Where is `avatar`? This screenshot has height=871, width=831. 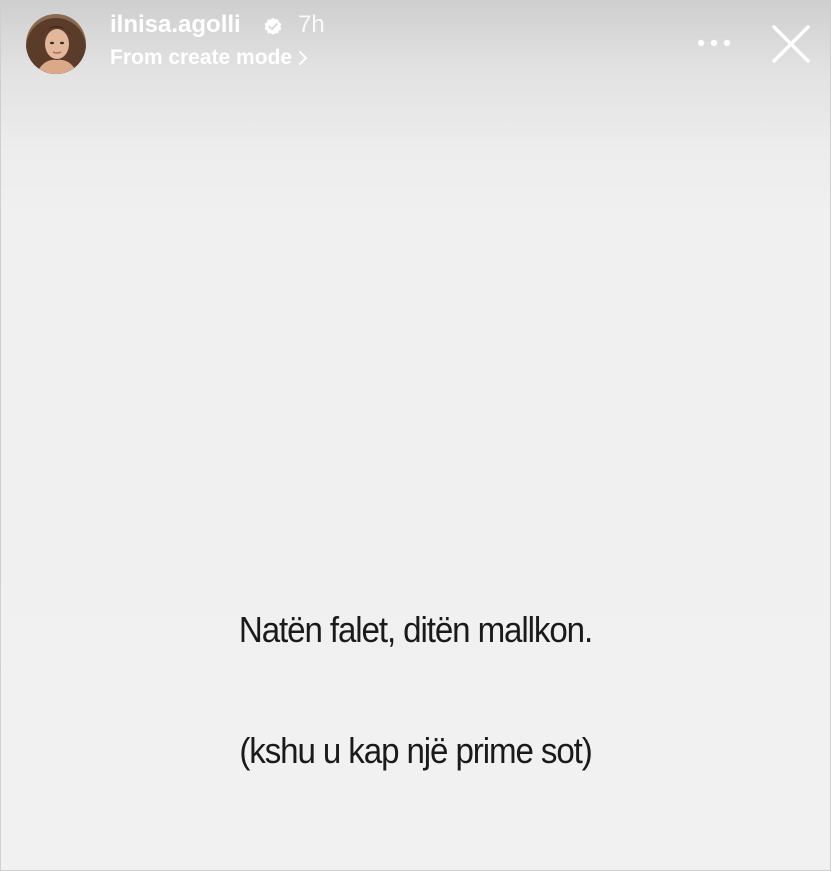
avatar is located at coordinates (56, 44).